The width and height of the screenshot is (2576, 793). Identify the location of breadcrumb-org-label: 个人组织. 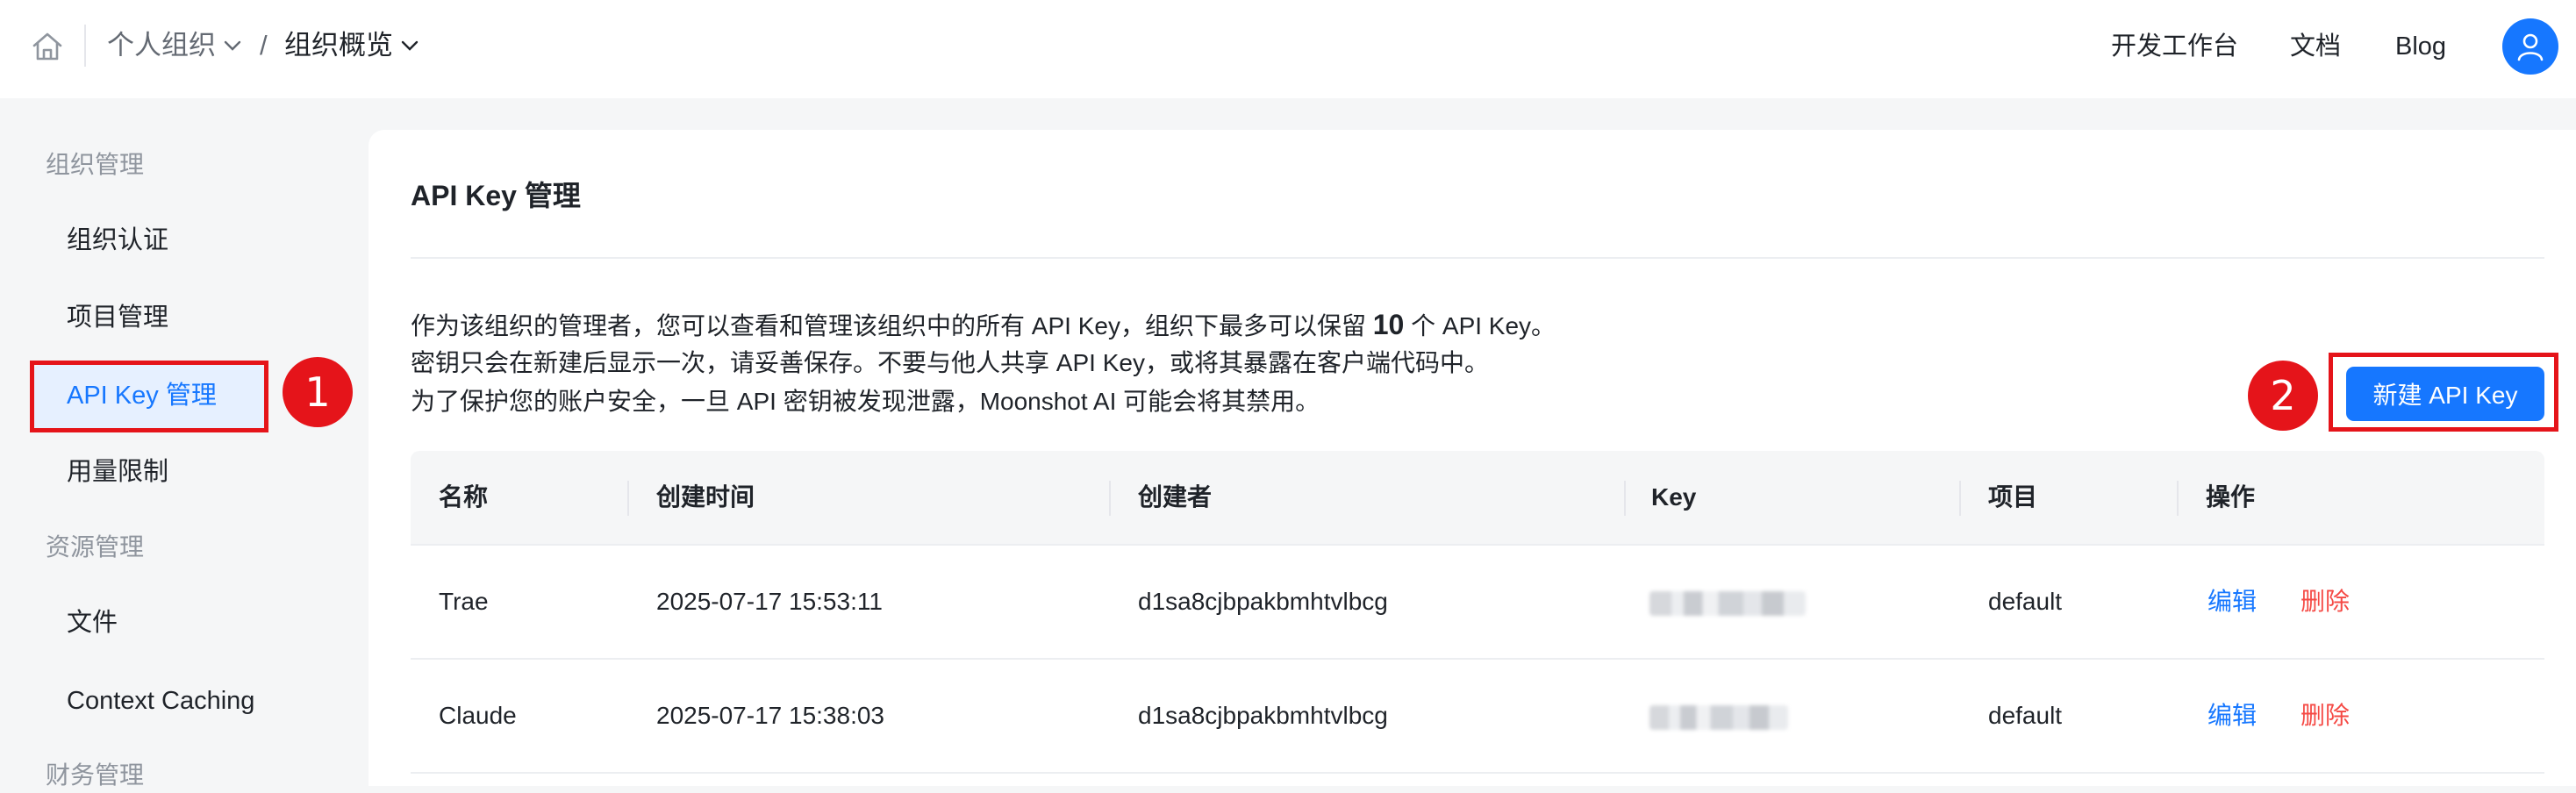
(161, 45).